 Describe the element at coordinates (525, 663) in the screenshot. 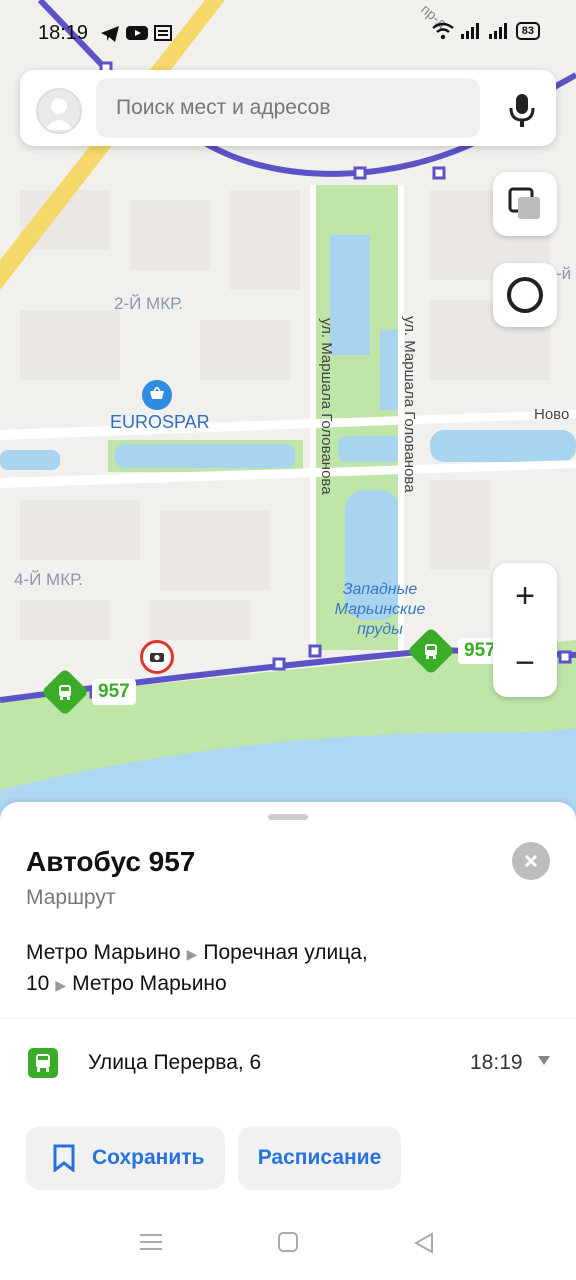

I see `zoom-out-button: −` at that location.